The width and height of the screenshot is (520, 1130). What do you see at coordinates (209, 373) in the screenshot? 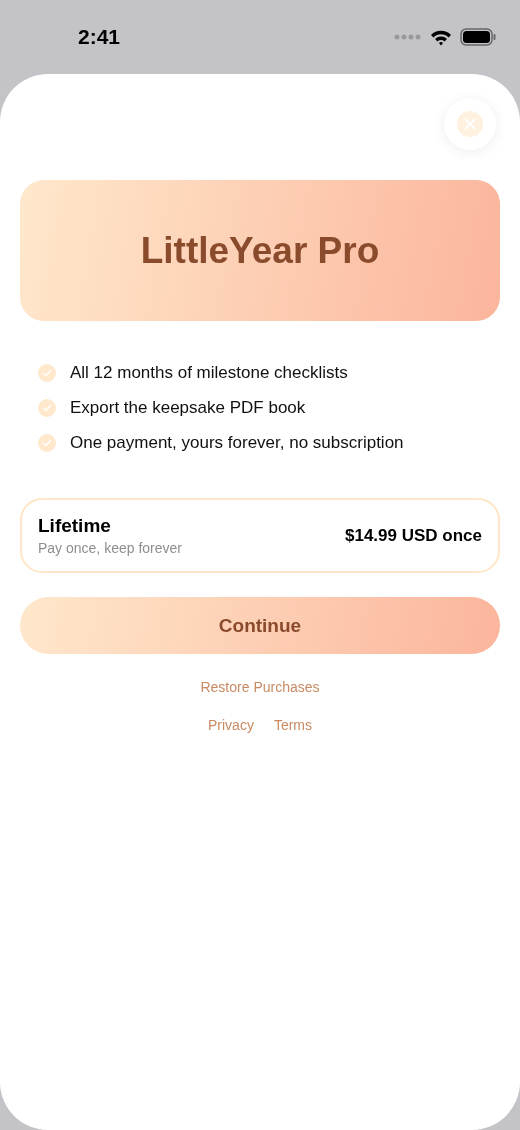
I see `feature-text: All 12 months of milestone checklists` at bounding box center [209, 373].